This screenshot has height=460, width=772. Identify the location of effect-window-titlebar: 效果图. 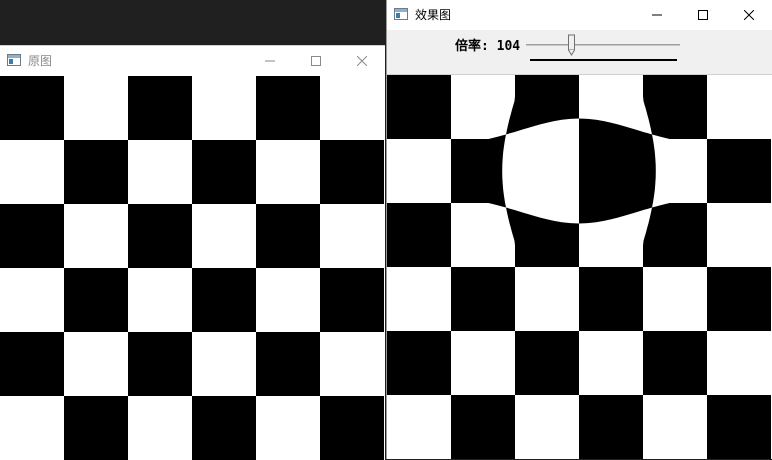
(579, 15).